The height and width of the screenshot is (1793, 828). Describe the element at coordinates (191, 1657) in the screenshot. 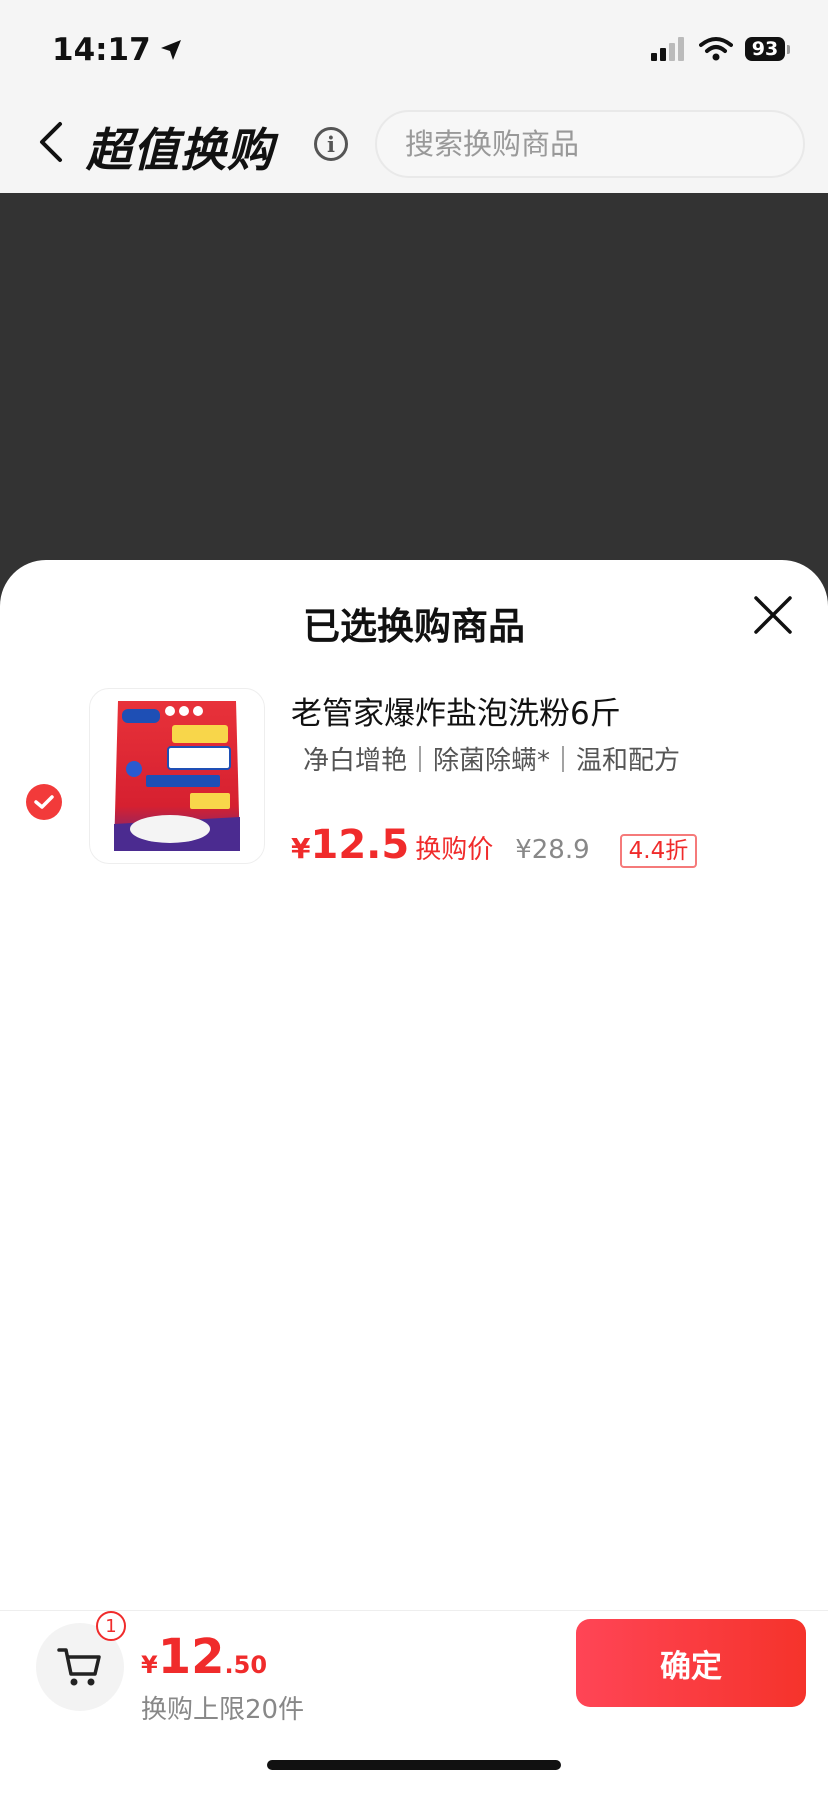

I see `total-integer: 12` at that location.